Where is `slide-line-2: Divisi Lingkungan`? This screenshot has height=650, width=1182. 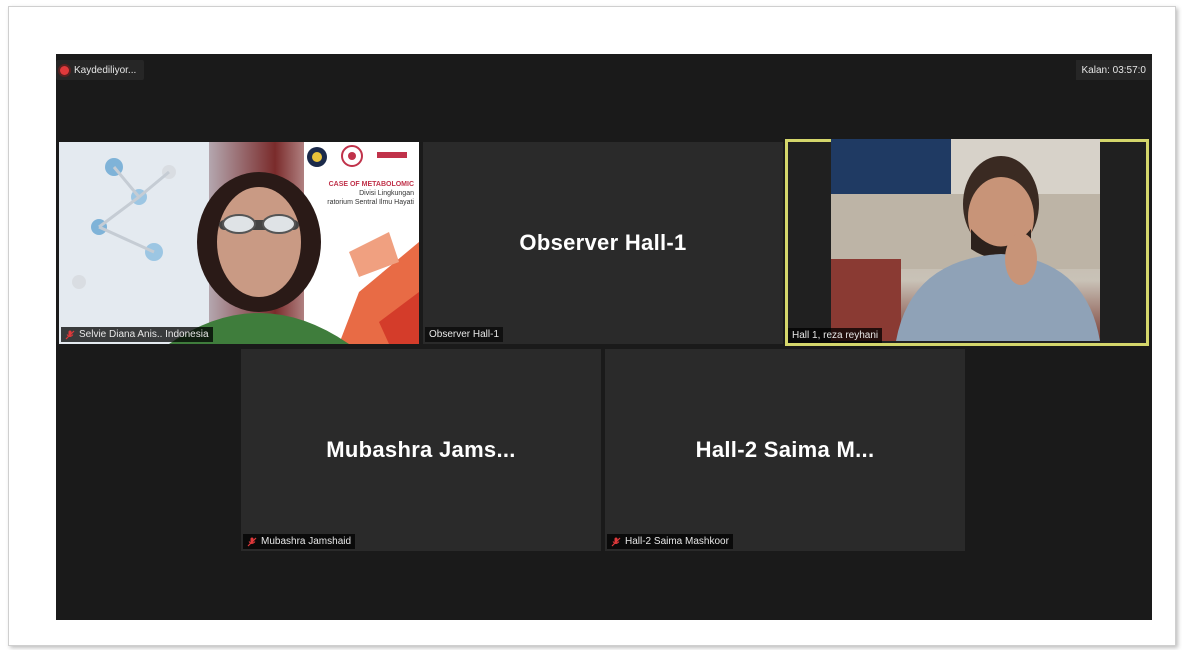
slide-line-2: Divisi Lingkungan is located at coordinates (386, 193).